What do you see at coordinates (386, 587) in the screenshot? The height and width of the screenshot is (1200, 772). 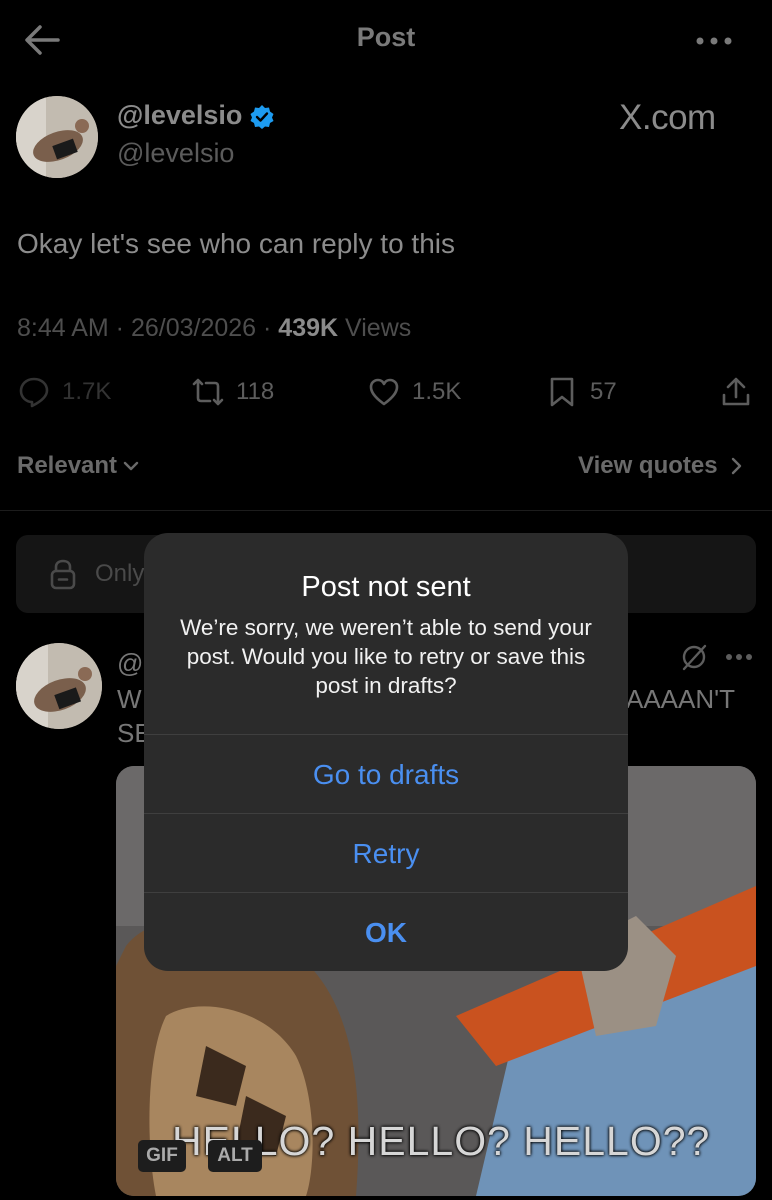 I see `dialog-title: Post not sent` at bounding box center [386, 587].